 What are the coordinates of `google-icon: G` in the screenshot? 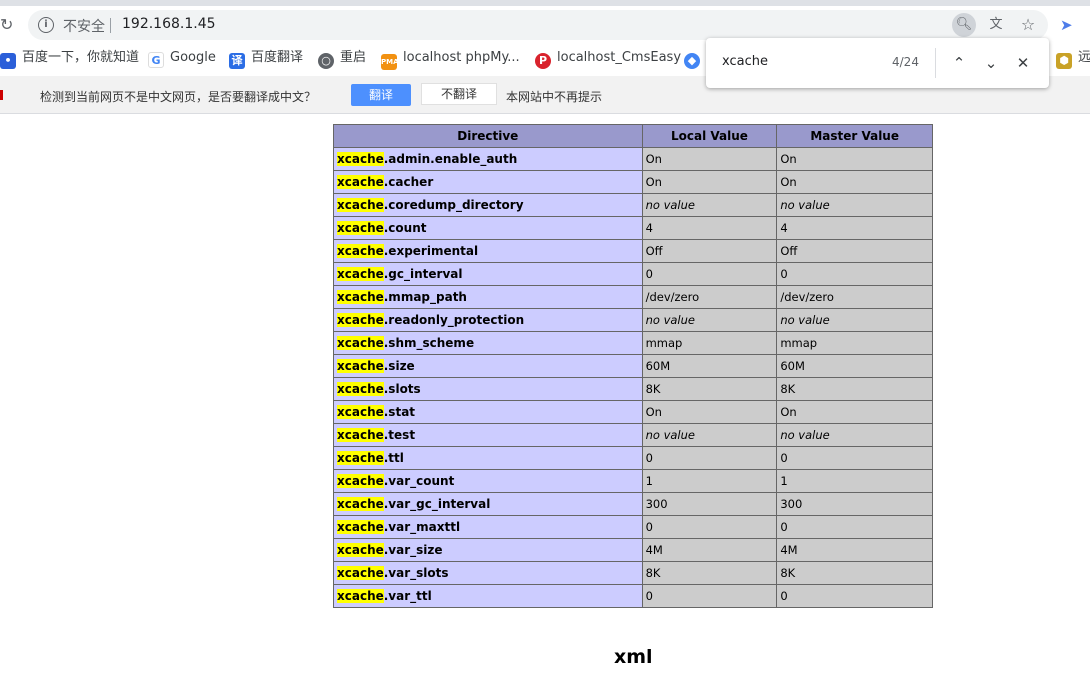 It's located at (156, 60).